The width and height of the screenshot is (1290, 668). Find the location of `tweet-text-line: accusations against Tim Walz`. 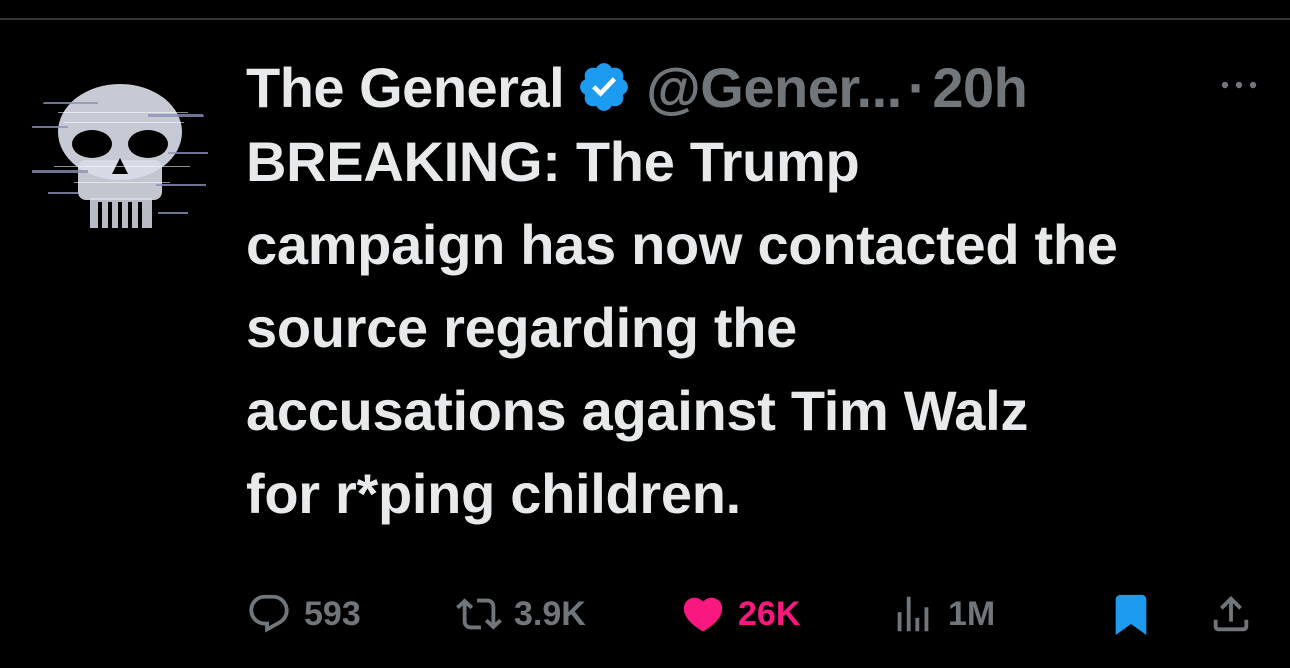

tweet-text-line: accusations against Tim Walz is located at coordinates (637, 410).